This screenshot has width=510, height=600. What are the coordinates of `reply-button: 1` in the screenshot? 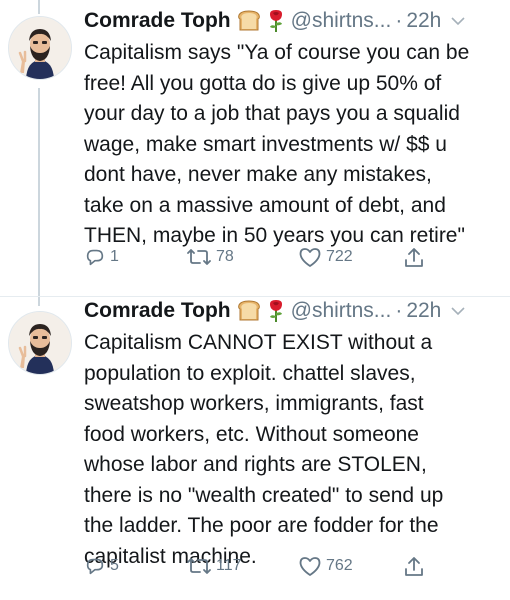 It's located at (101, 257).